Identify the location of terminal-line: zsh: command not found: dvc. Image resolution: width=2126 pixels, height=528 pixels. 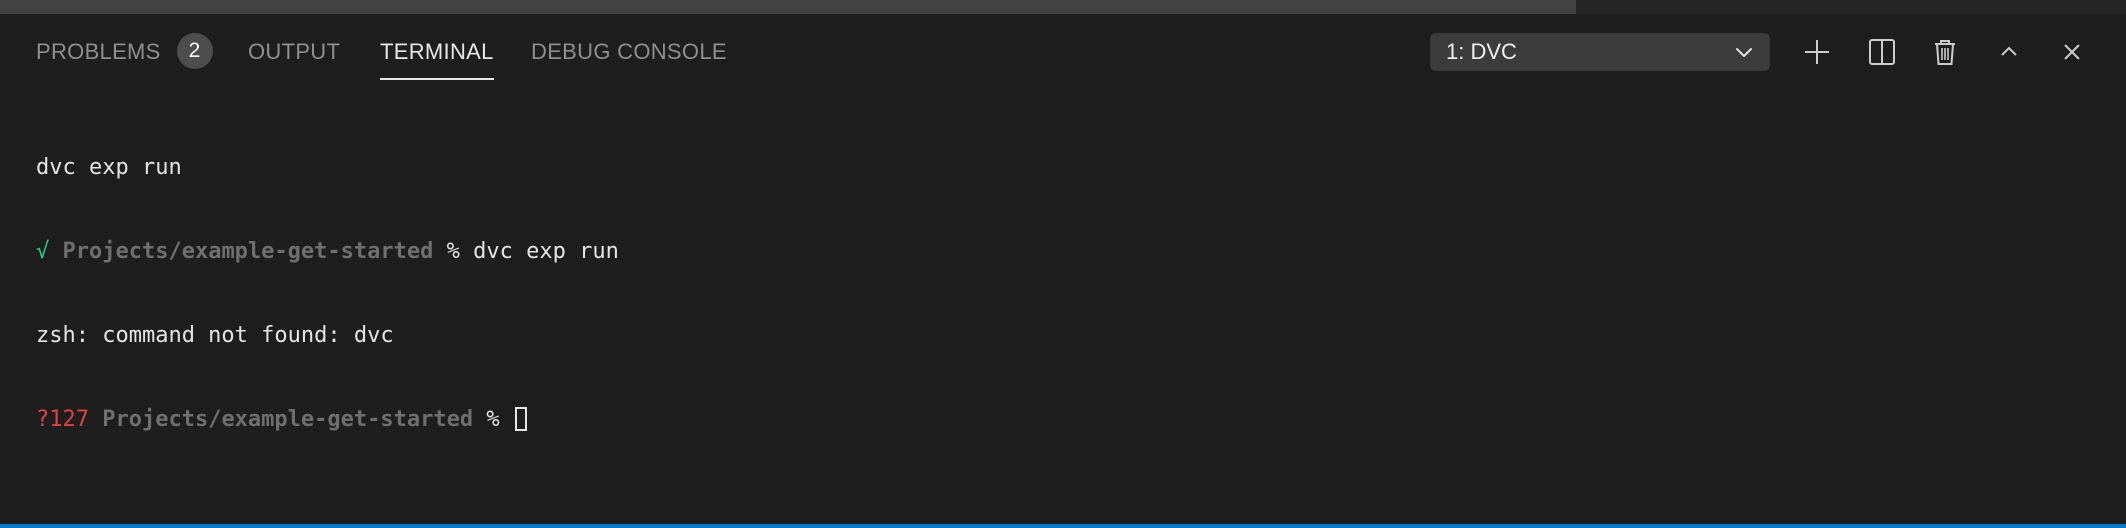
(327, 336).